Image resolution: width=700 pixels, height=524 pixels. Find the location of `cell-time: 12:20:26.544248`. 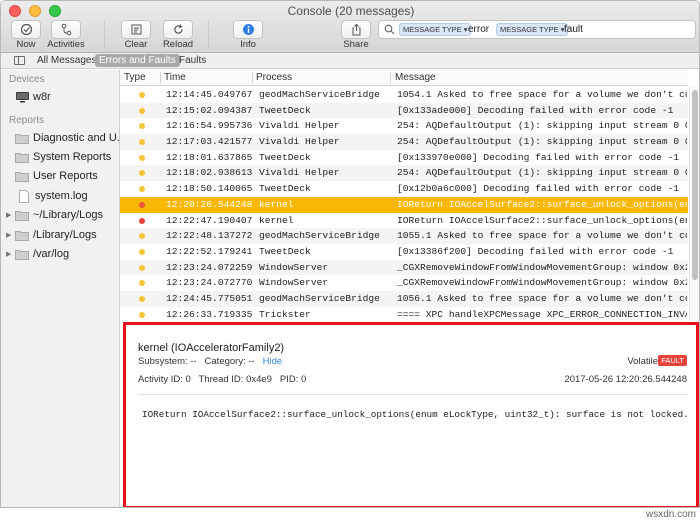

cell-time: 12:20:26.544248 is located at coordinates (209, 204).